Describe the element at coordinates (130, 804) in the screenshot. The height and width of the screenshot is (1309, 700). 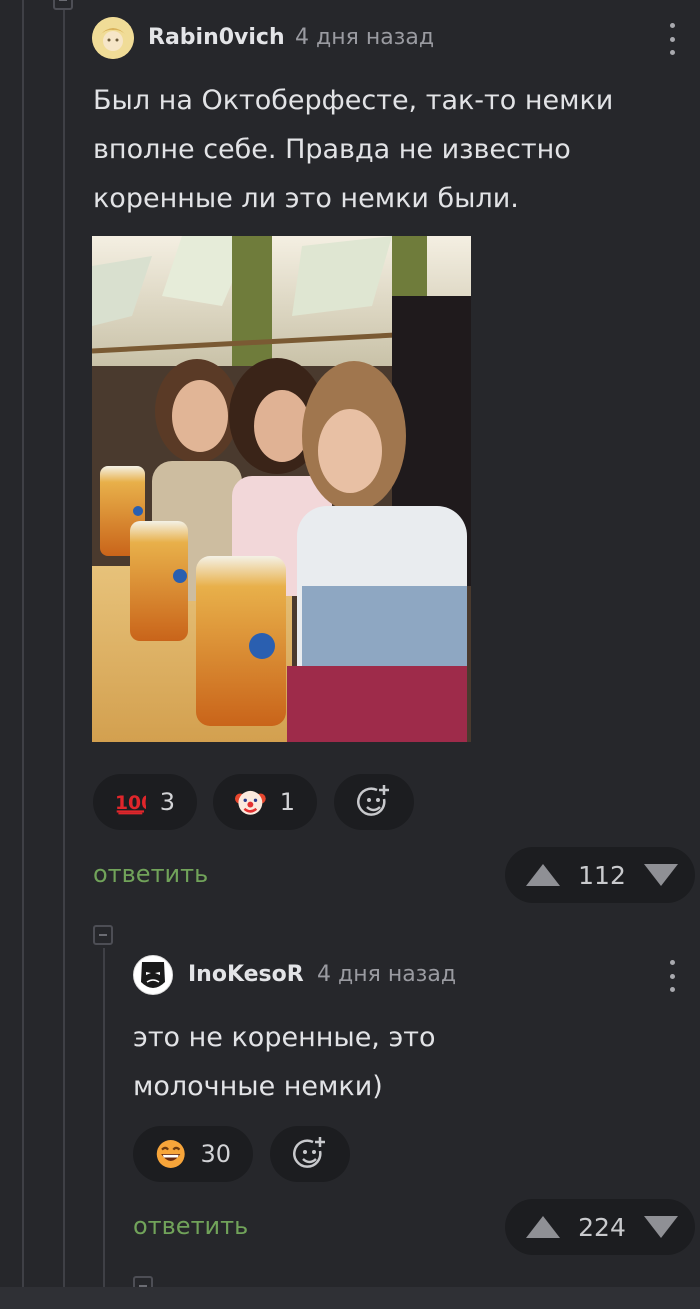
I see `hundred-points-emoji-icon: 100` at that location.